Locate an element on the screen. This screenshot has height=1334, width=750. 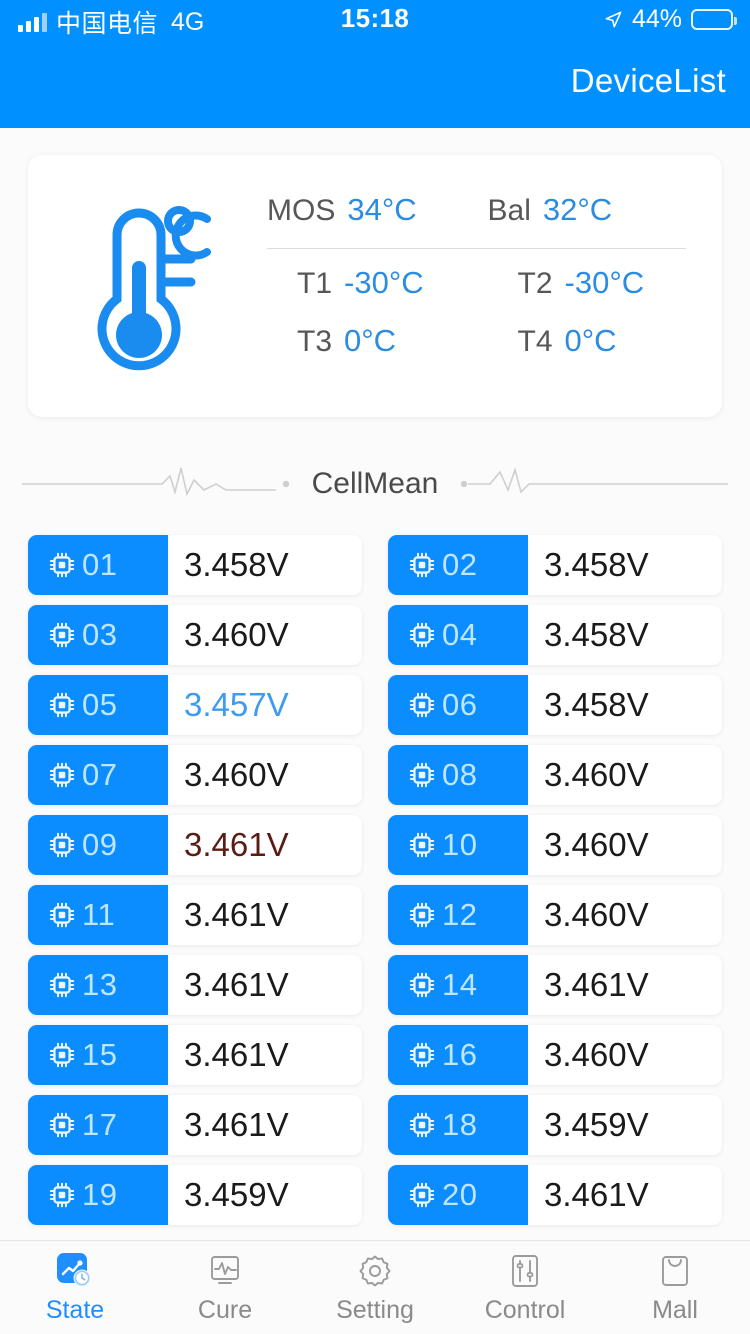
cell-badge: 03 is located at coordinates (98, 635).